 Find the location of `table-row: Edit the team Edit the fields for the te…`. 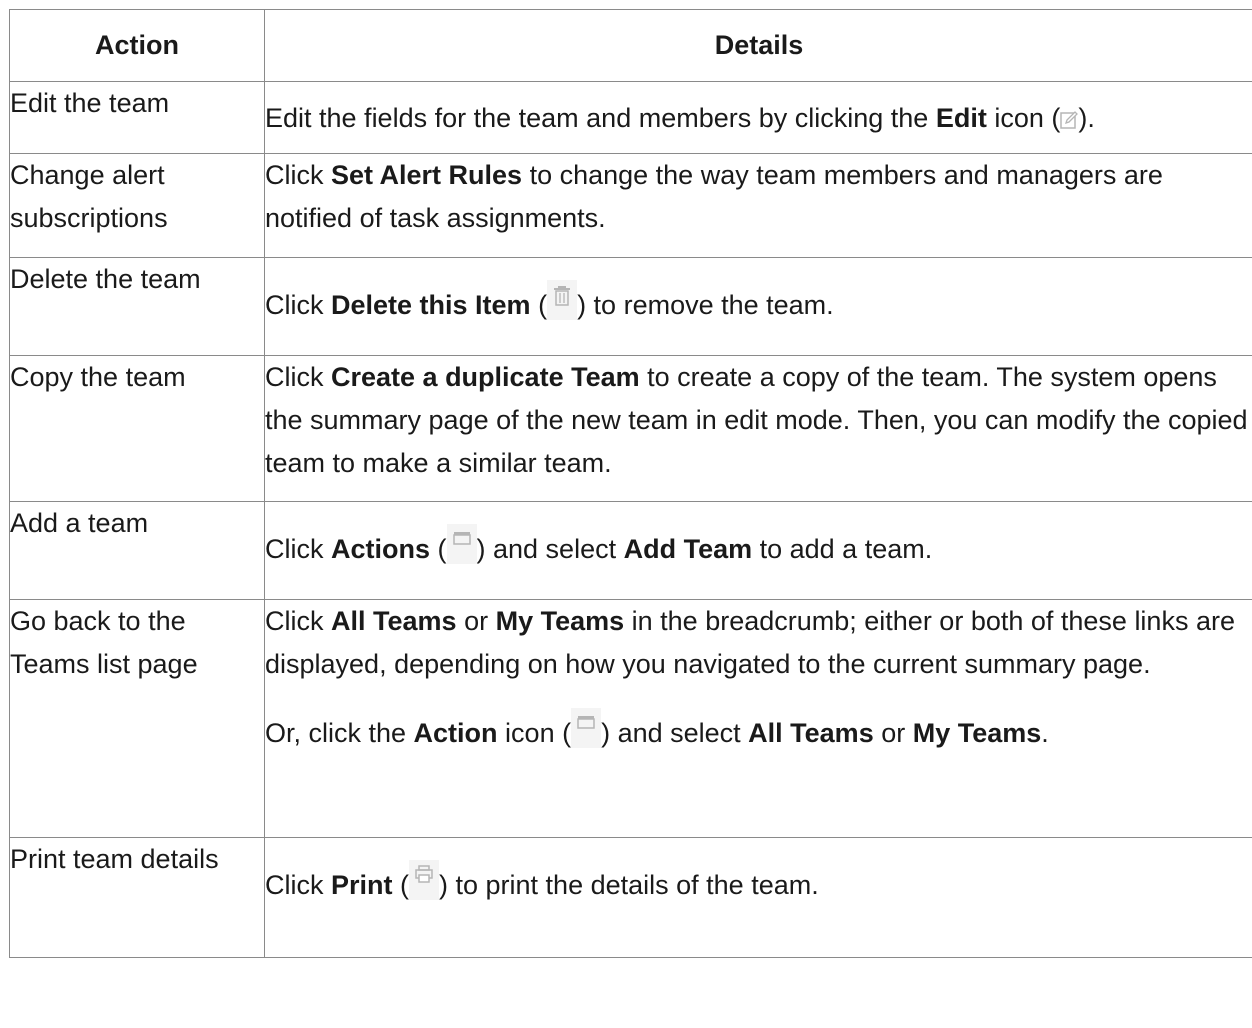

table-row: Edit the team Edit the fields for the te… is located at coordinates (630, 117).